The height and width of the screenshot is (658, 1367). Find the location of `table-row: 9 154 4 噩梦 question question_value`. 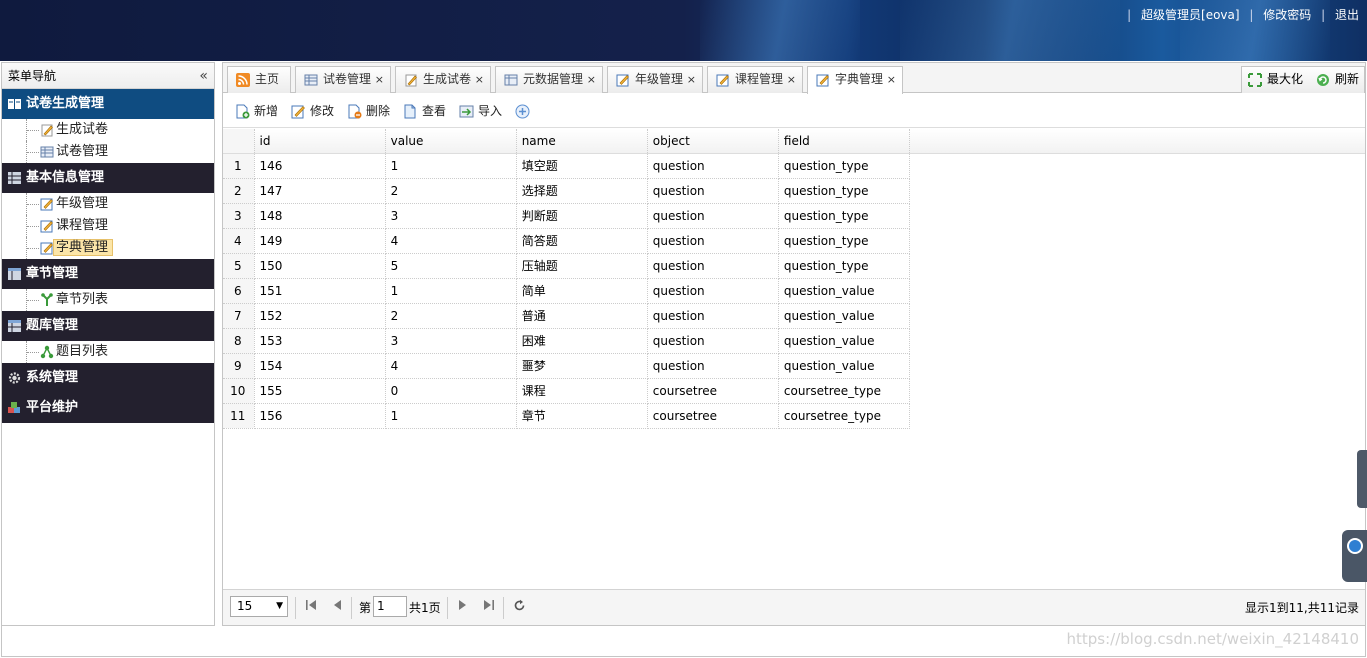

table-row: 9 154 4 噩梦 question question_value is located at coordinates (567, 366).